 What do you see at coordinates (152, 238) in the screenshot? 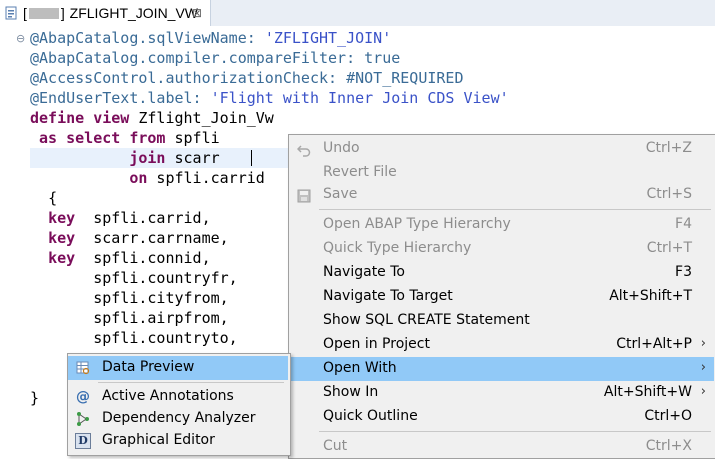
I see `code-text: scarr.carrname,` at bounding box center [152, 238].